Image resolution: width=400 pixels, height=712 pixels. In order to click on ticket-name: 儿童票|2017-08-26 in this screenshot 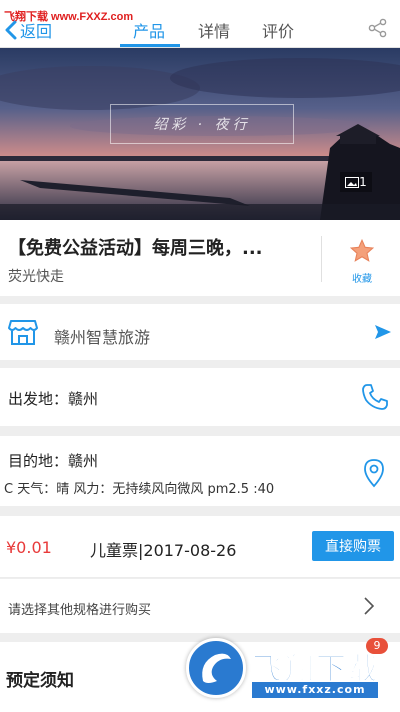, I will do `click(163, 550)`.